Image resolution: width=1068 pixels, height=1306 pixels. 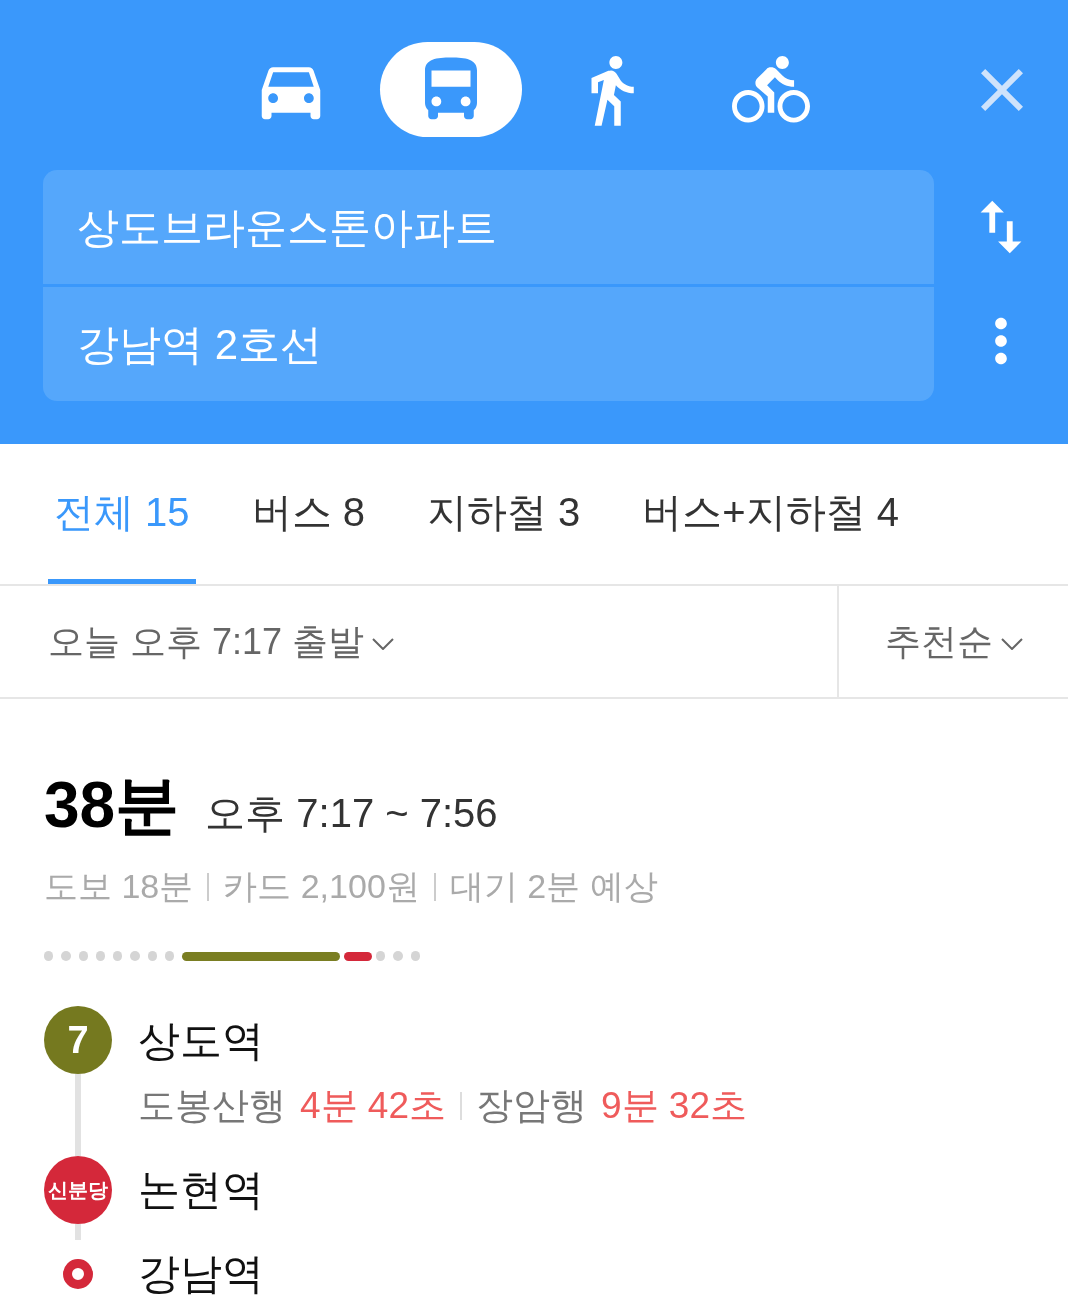 I want to click on train-direction: 장암행, so click(x=531, y=1106).